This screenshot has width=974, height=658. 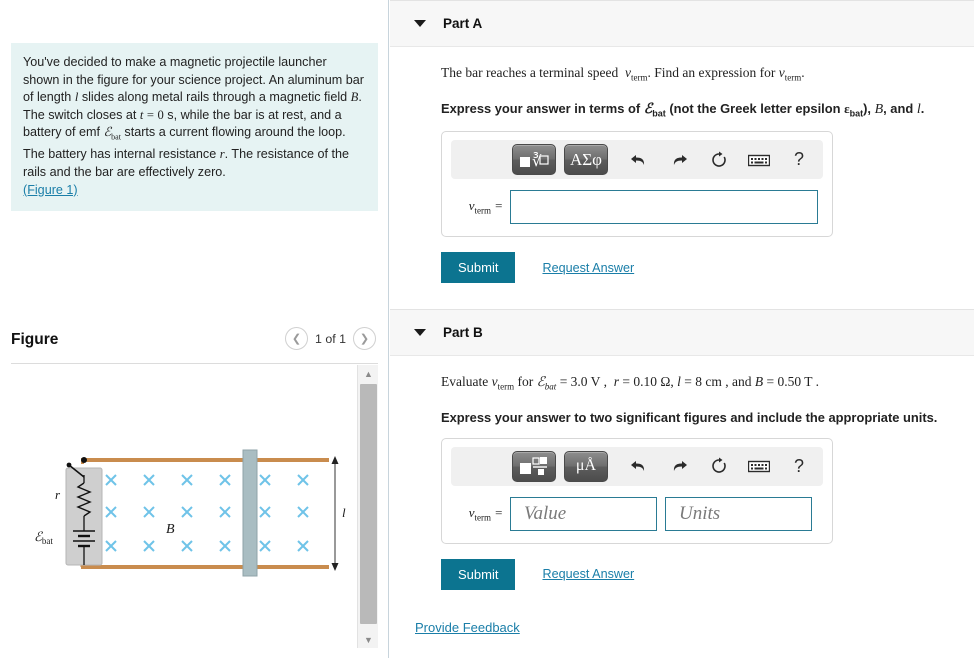 I want to click on scrollbar-thumb, so click(x=368, y=504).